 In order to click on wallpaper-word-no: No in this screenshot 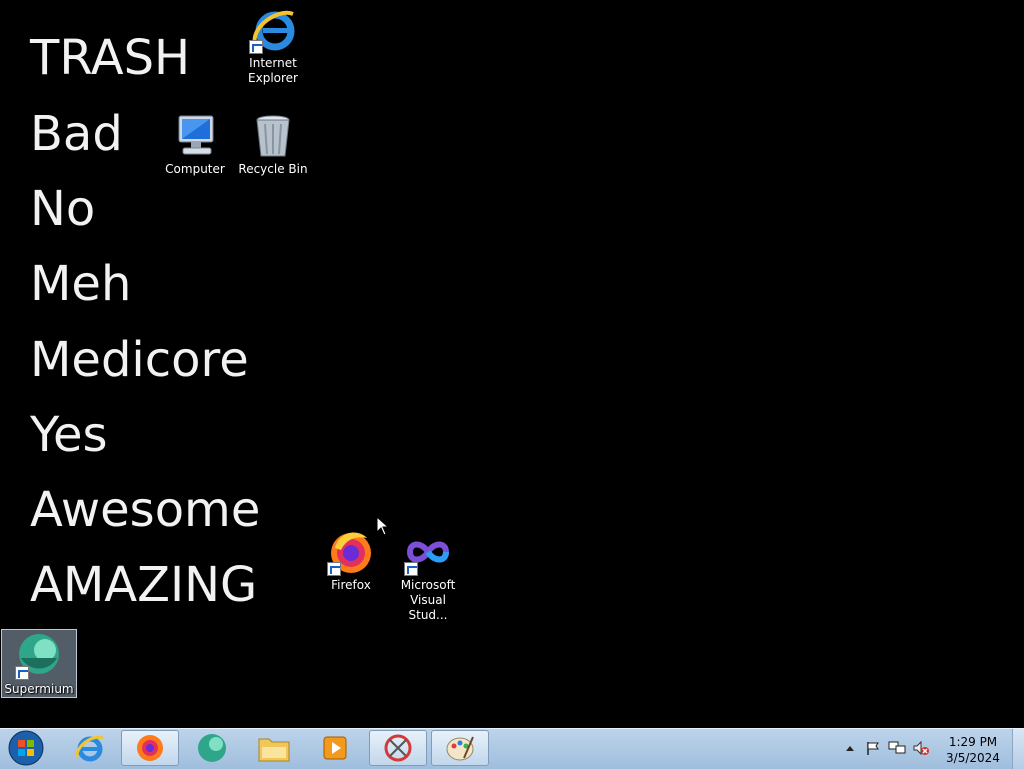, I will do `click(63, 209)`.